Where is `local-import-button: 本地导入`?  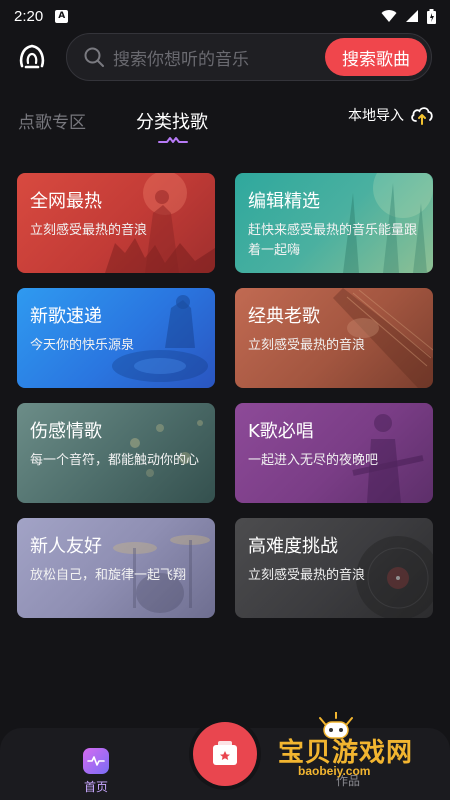
local-import-button: 本地导入 is located at coordinates (391, 115).